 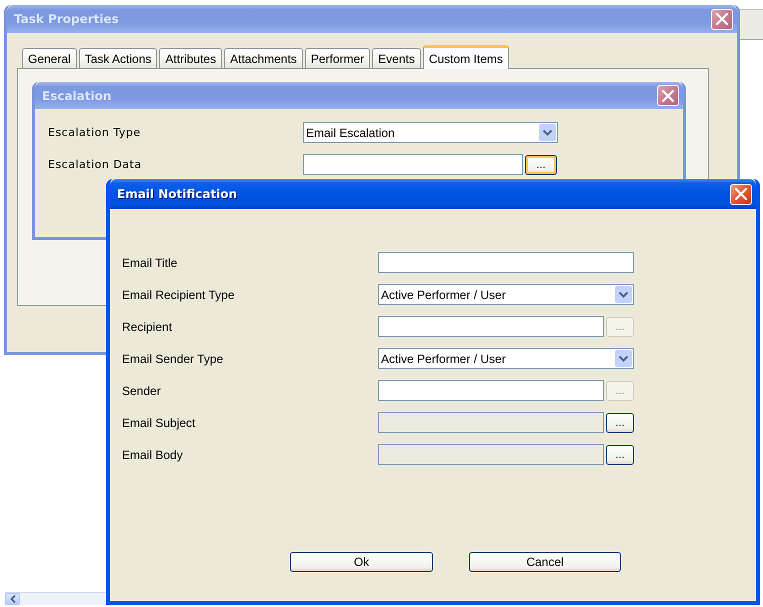 What do you see at coordinates (190, 58) in the screenshot?
I see `tab: Attributes` at bounding box center [190, 58].